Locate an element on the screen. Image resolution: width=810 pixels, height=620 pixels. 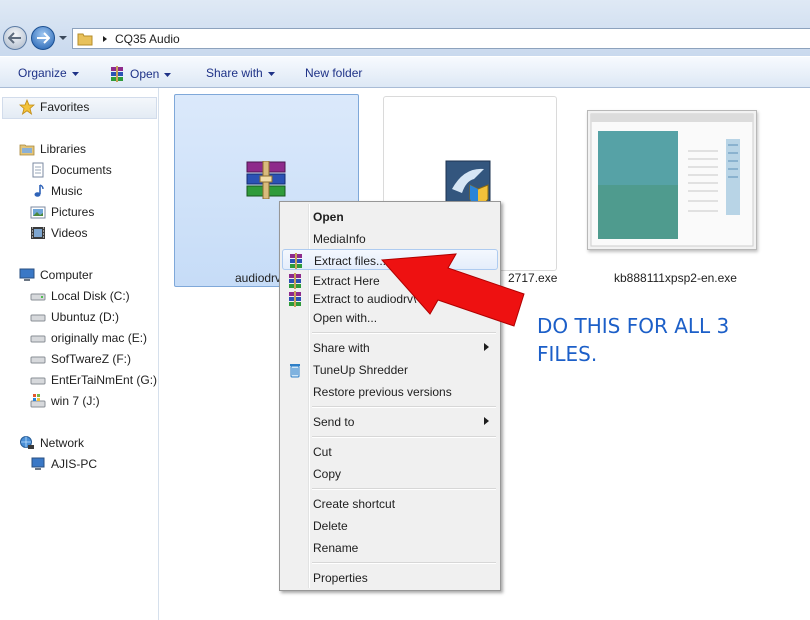
video-film-icon is located at coordinates (38, 233).